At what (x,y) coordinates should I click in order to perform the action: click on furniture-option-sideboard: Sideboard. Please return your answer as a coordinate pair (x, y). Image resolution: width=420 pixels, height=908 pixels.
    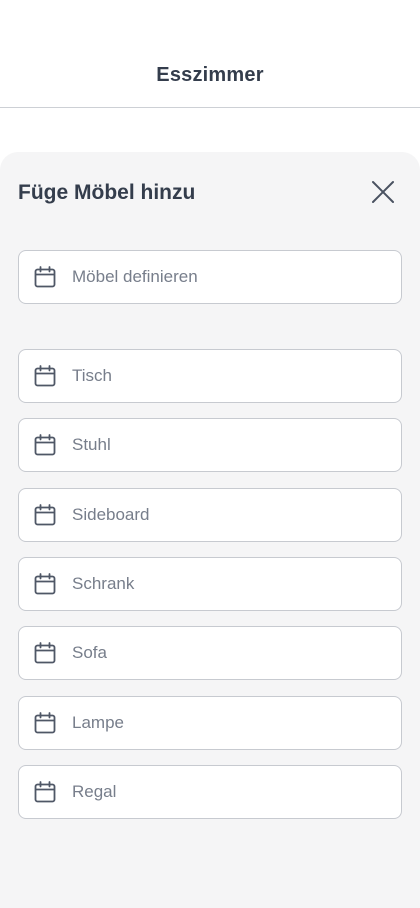
    Looking at the image, I should click on (210, 515).